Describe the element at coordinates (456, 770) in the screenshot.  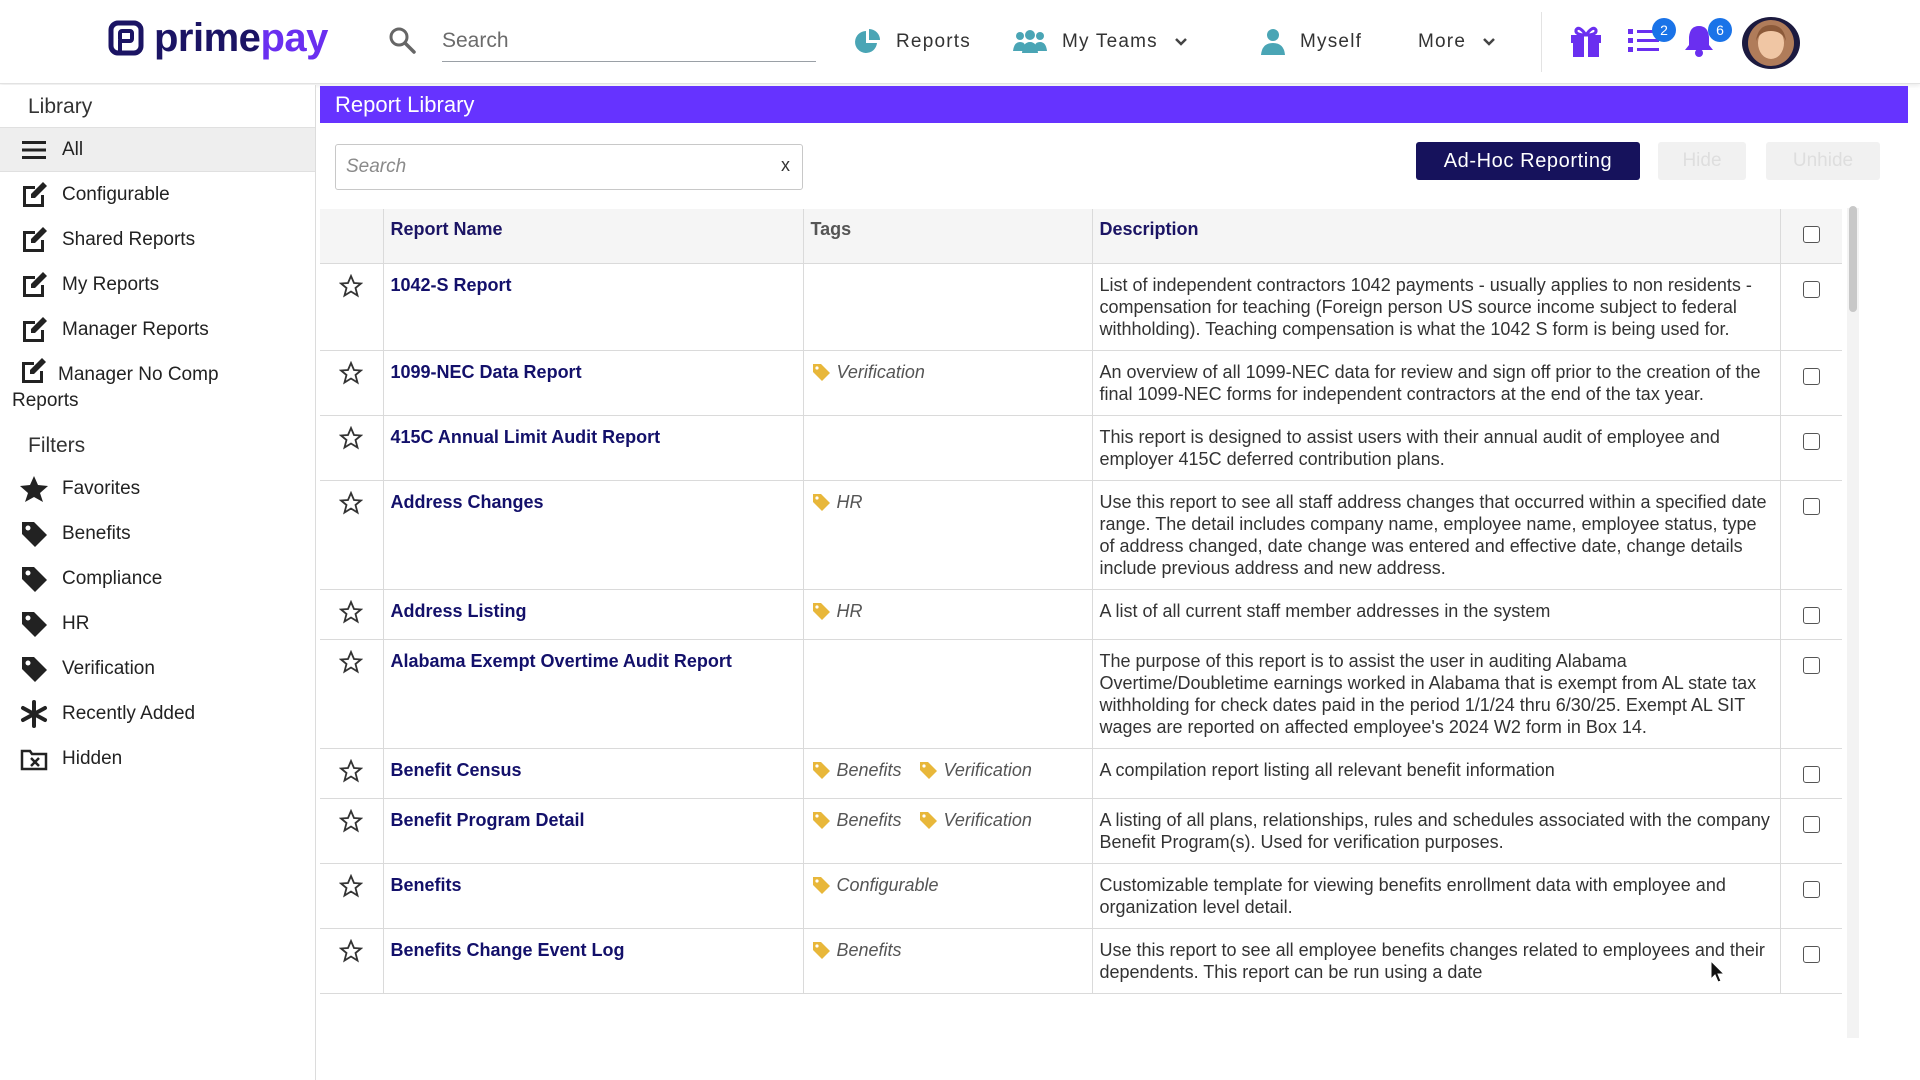
I see `report-name-link: Benefit Census` at that location.